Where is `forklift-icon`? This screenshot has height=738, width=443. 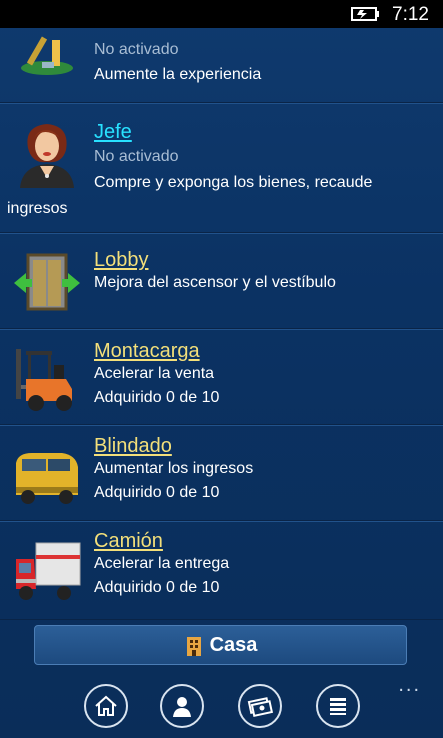 forklift-icon is located at coordinates (44, 380).